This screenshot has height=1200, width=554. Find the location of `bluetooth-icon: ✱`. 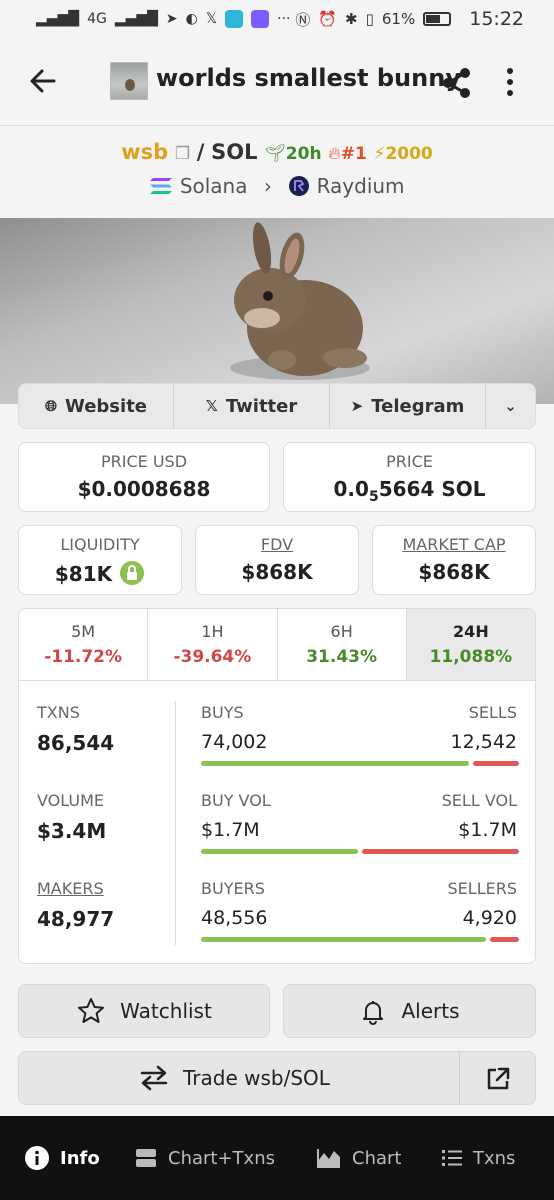

bluetooth-icon: ✱ is located at coordinates (351, 19).